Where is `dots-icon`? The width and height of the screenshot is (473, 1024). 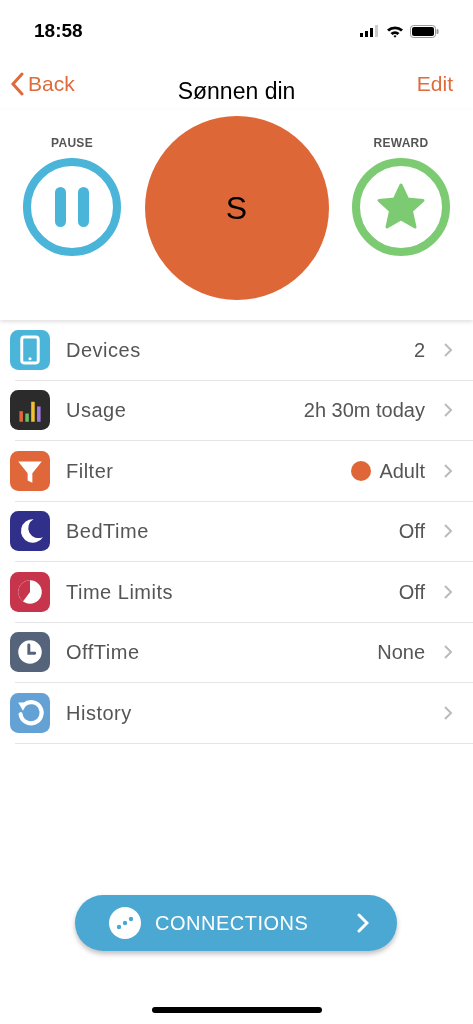 dots-icon is located at coordinates (125, 923).